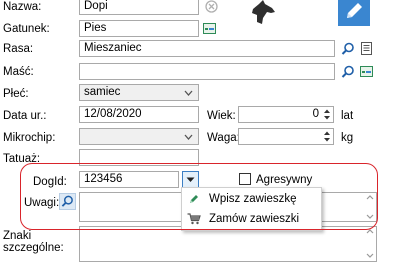 The image size is (395, 272). What do you see at coordinates (18, 72) in the screenshot?
I see `masc-label: Maść:` at bounding box center [18, 72].